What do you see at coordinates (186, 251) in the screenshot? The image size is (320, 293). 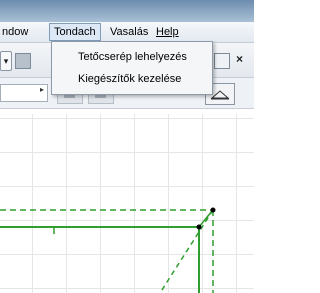 I see `dashed-hip-line` at bounding box center [186, 251].